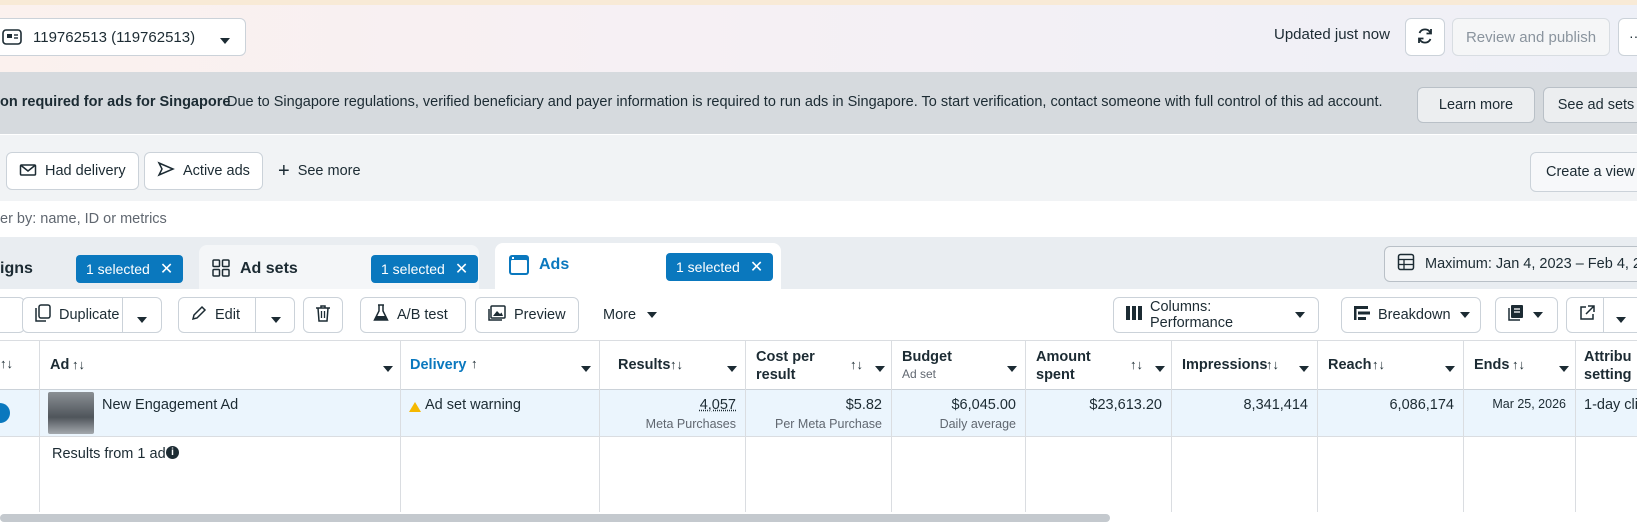 Image resolution: width=1637 pixels, height=526 pixels. Describe the element at coordinates (323, 315) in the screenshot. I see `delete-button` at that location.